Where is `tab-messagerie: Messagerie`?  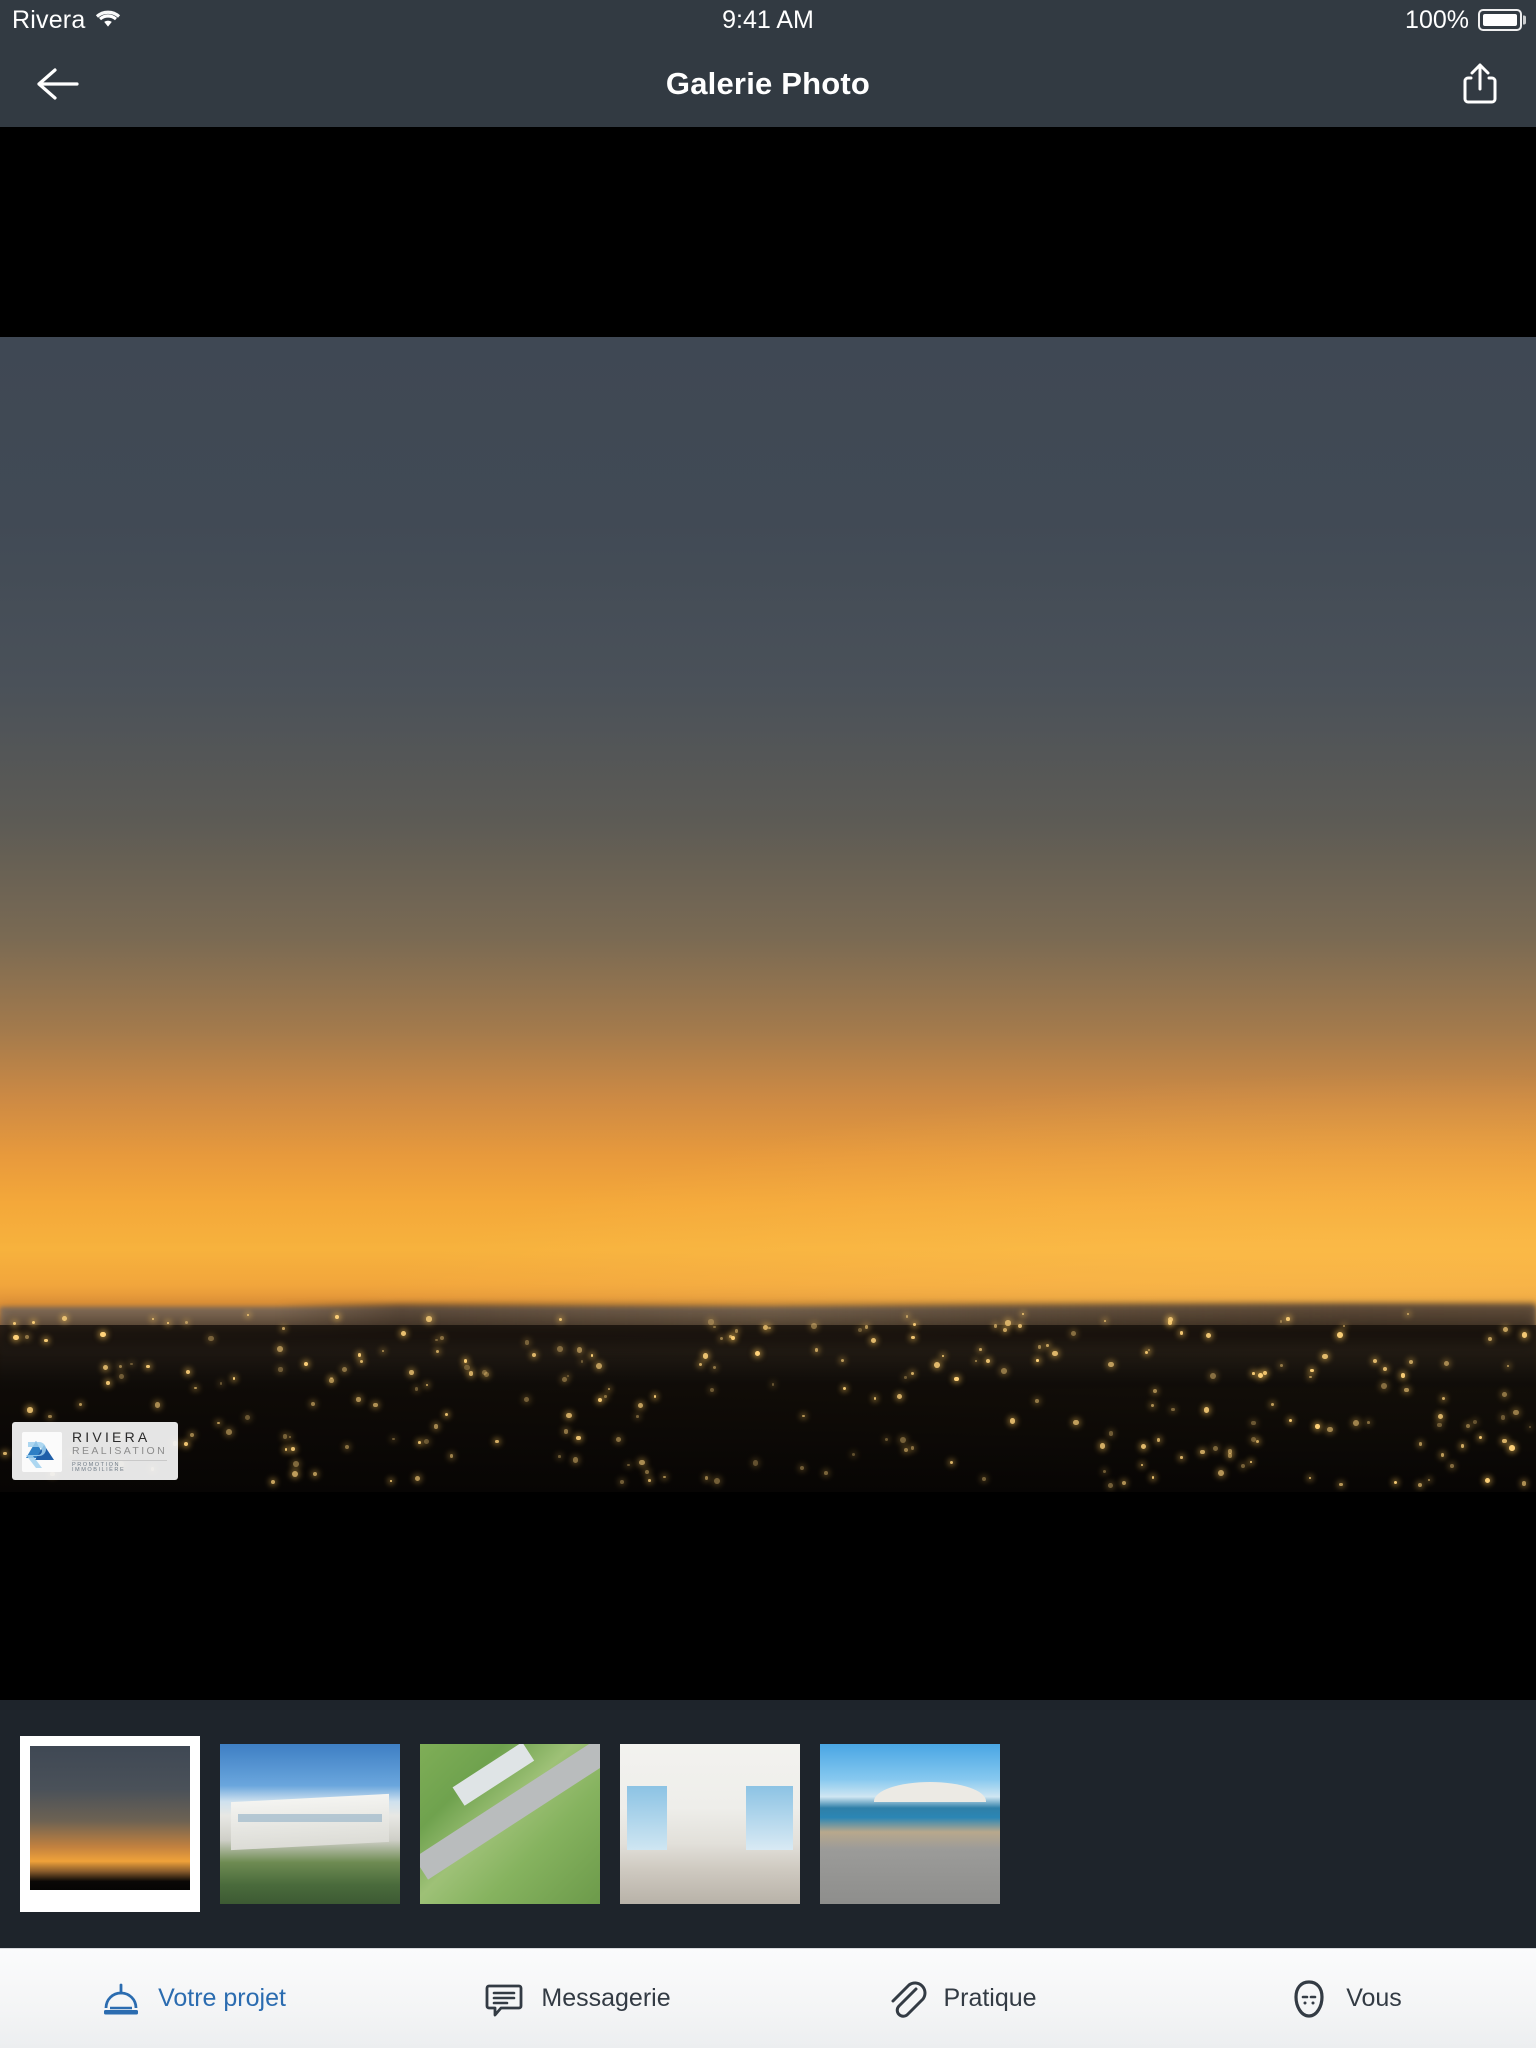
tab-messagerie: Messagerie is located at coordinates (576, 1998).